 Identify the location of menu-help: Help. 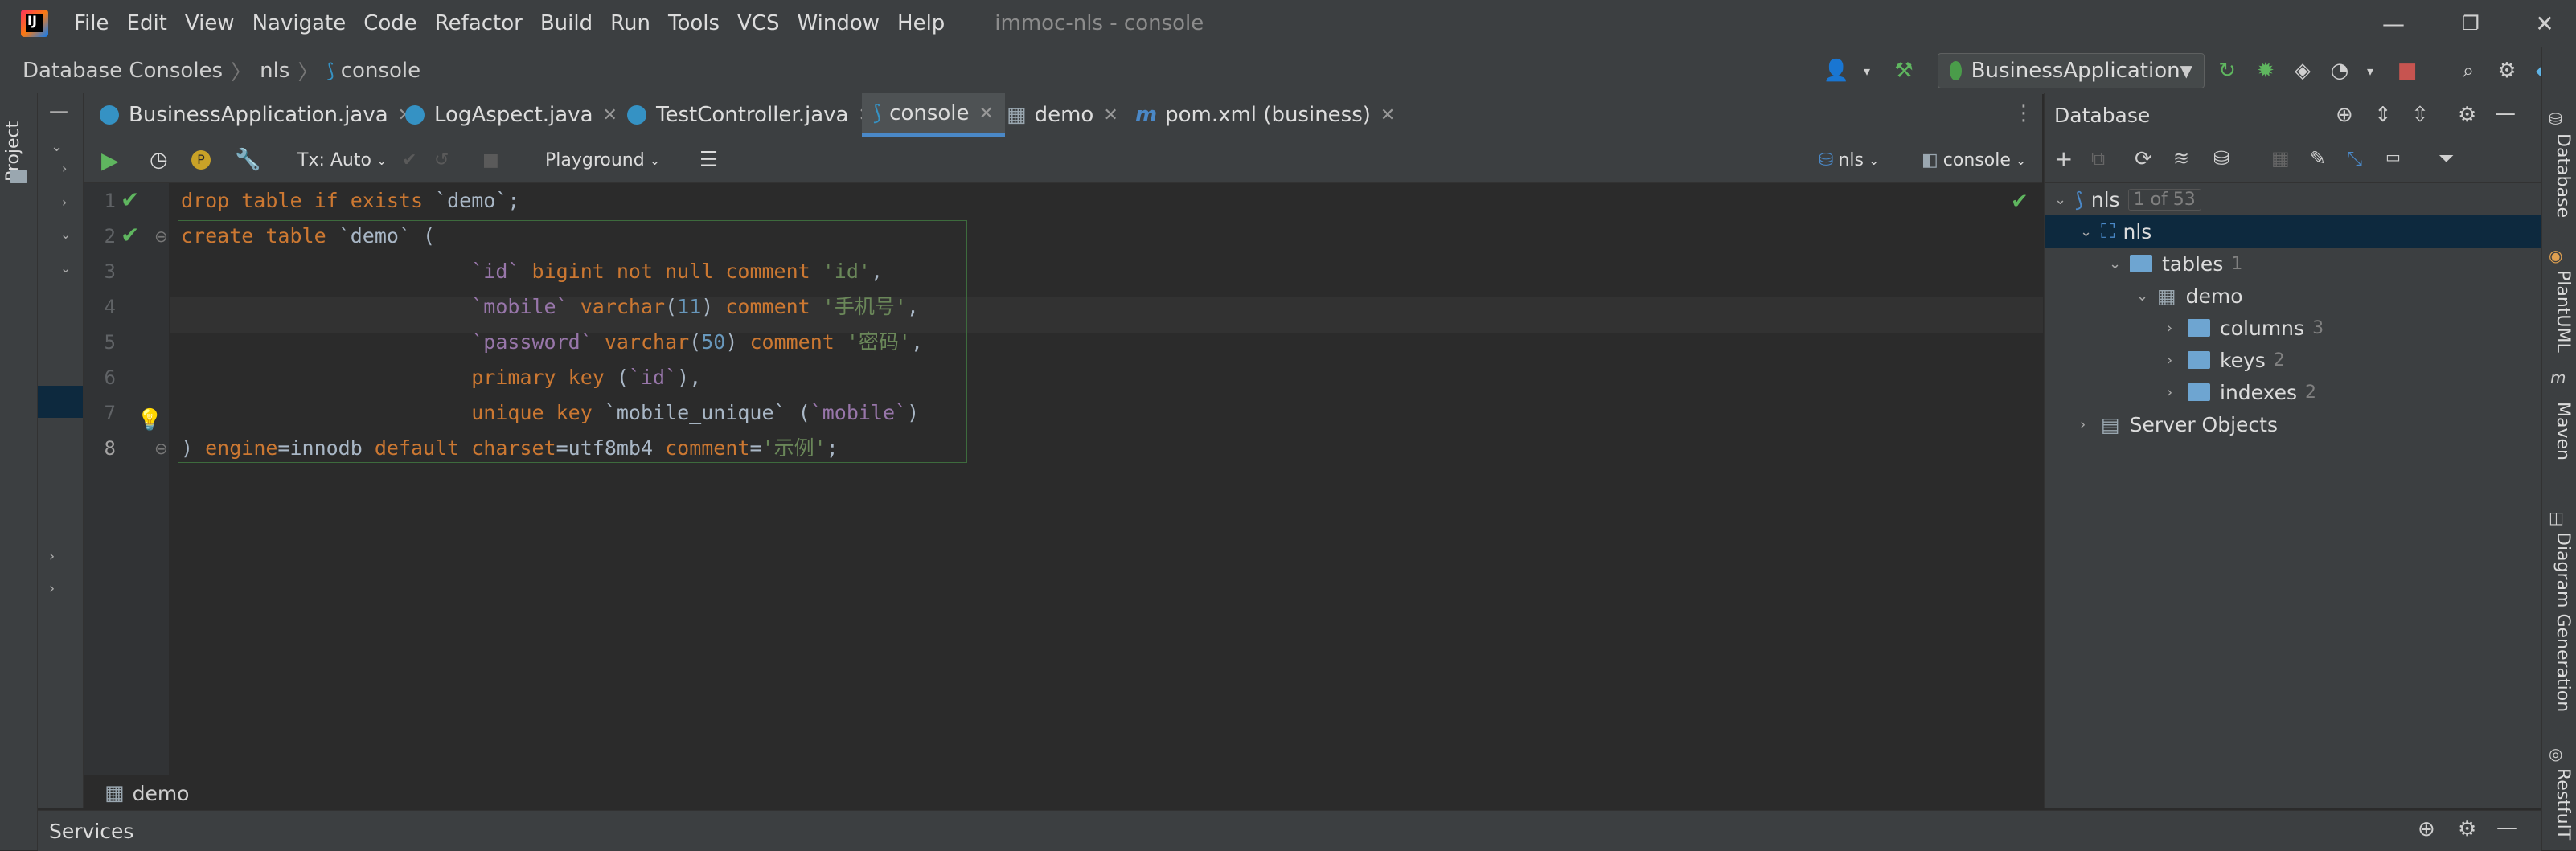
(921, 23).